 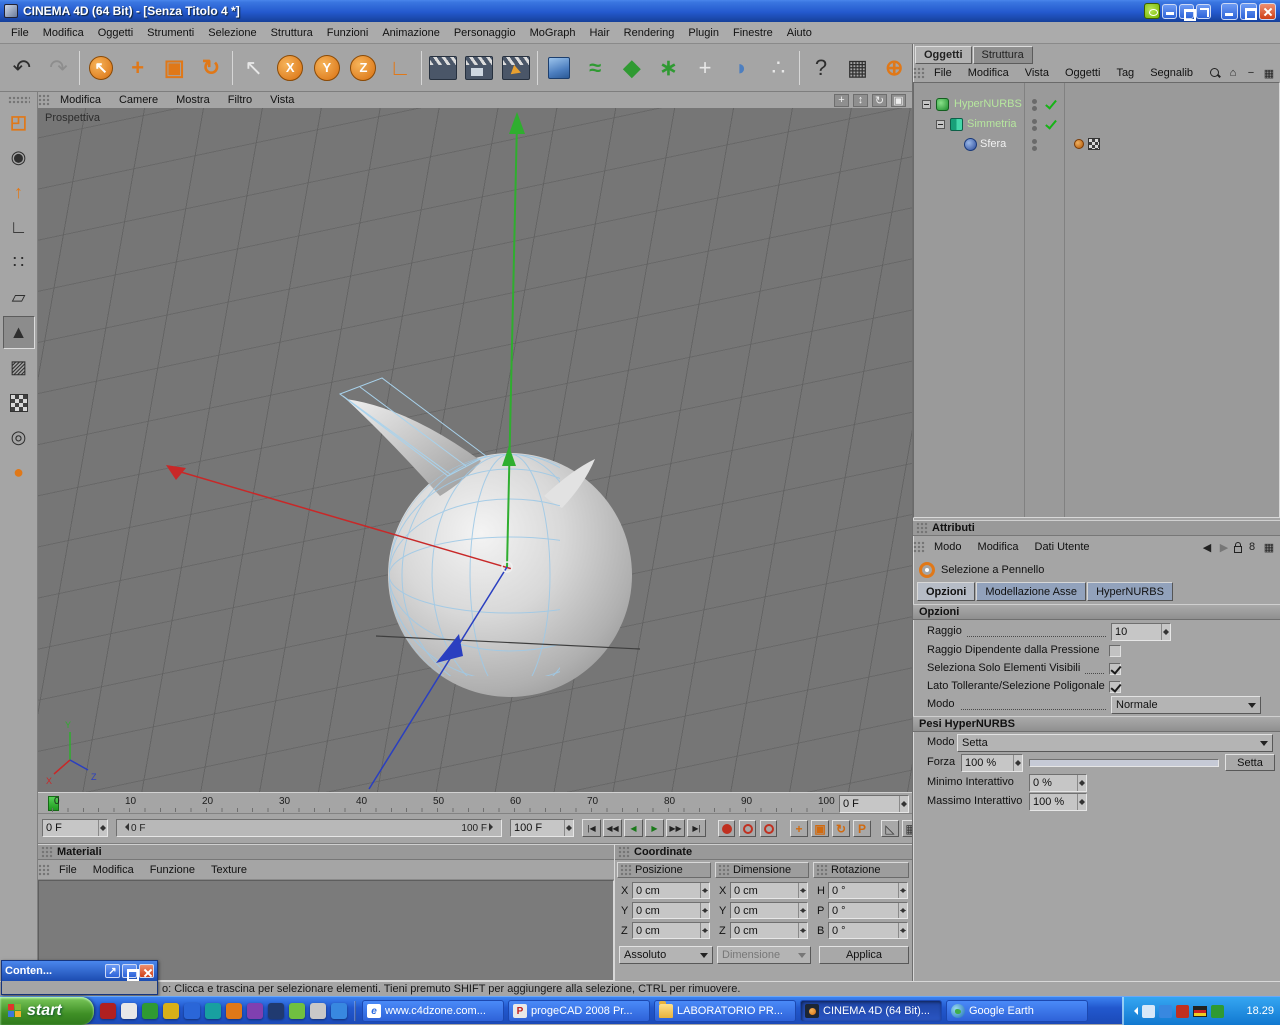 What do you see at coordinates (1169, 11) in the screenshot?
I see `mdi-minimize-button` at bounding box center [1169, 11].